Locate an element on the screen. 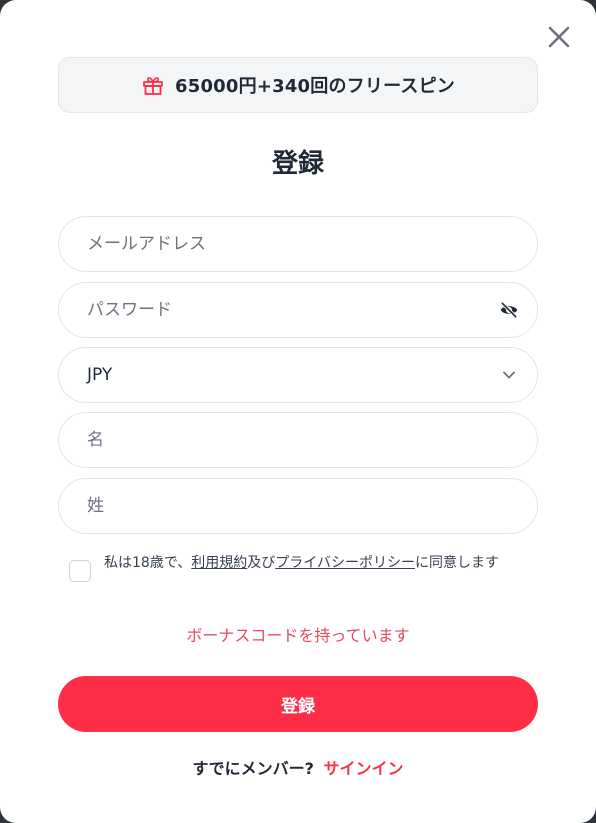  promo-code-link: ボーナスコードを持っています is located at coordinates (298, 634).